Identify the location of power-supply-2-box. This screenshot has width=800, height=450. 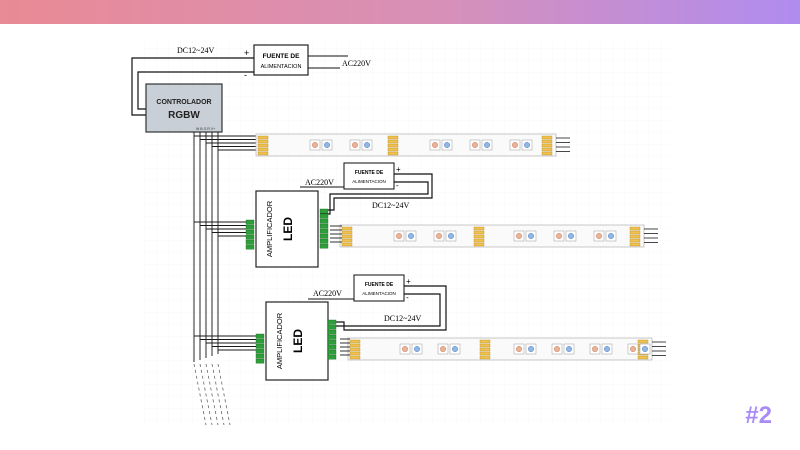
(369, 176).